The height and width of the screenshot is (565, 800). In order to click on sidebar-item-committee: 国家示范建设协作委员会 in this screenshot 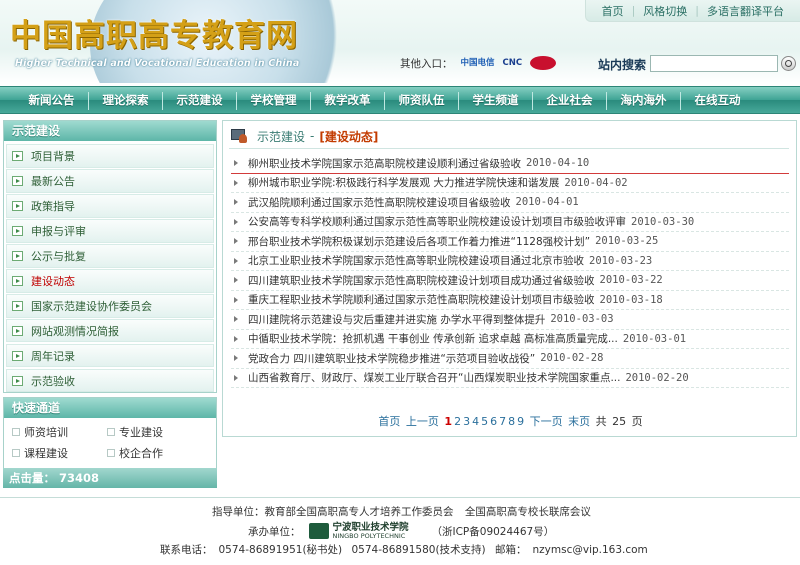, I will do `click(110, 305)`.